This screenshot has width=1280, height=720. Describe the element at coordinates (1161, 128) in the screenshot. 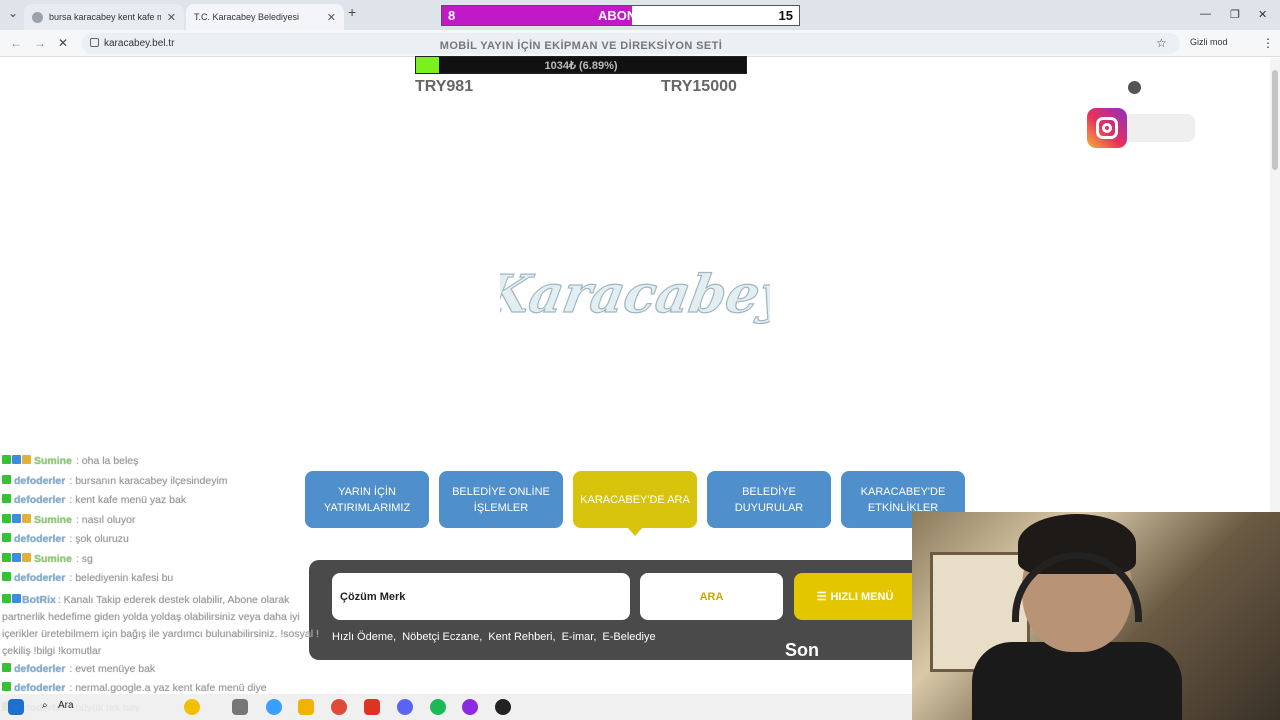

I see `instagram-handle-pill` at that location.